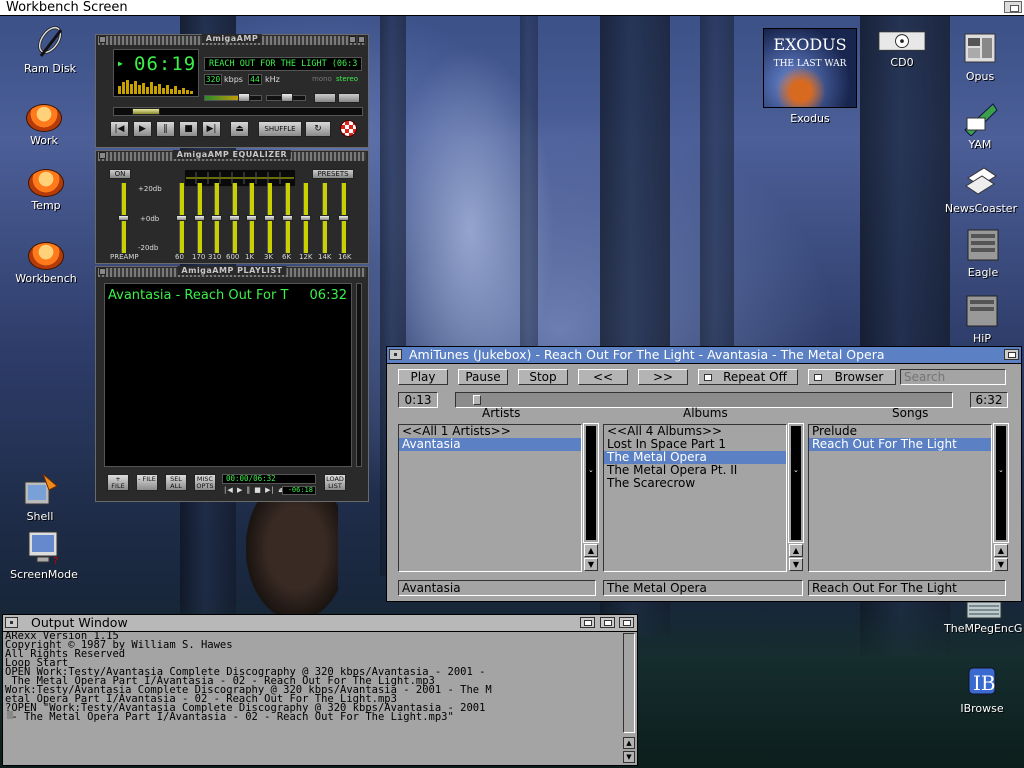  What do you see at coordinates (232, 271) in the screenshot?
I see `playlist-title-bar: AmigaAMP PLAYLIST` at bounding box center [232, 271].